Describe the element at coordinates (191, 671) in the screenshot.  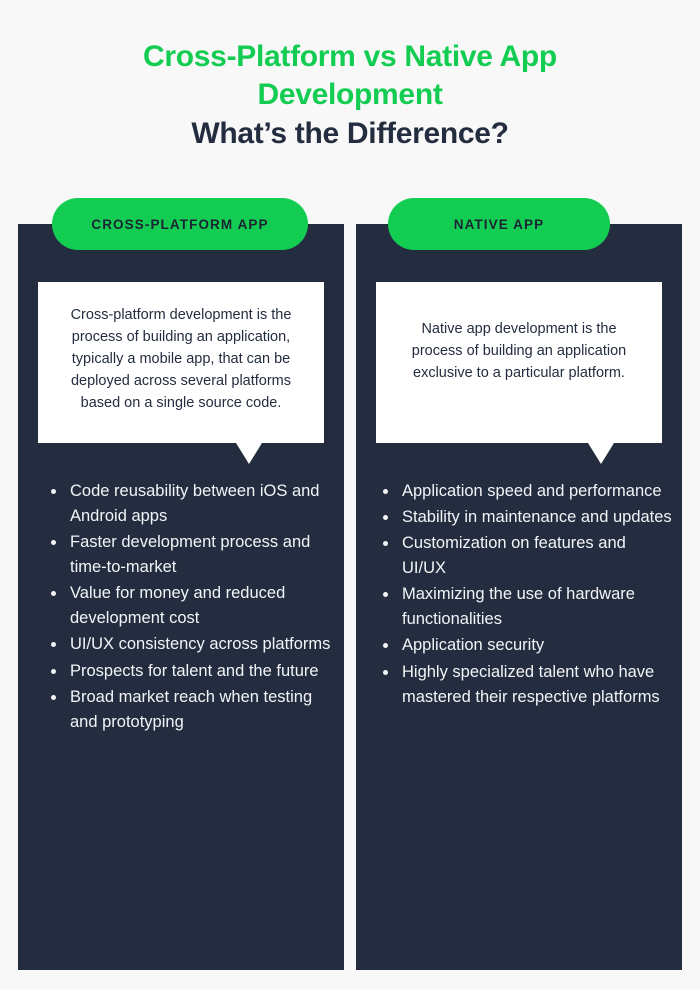
I see `list-item: Prospects for talent and the future` at that location.